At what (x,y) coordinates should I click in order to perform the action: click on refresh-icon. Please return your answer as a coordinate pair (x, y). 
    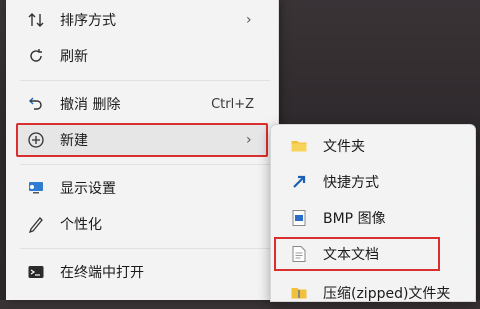
    Looking at the image, I should click on (36, 56).